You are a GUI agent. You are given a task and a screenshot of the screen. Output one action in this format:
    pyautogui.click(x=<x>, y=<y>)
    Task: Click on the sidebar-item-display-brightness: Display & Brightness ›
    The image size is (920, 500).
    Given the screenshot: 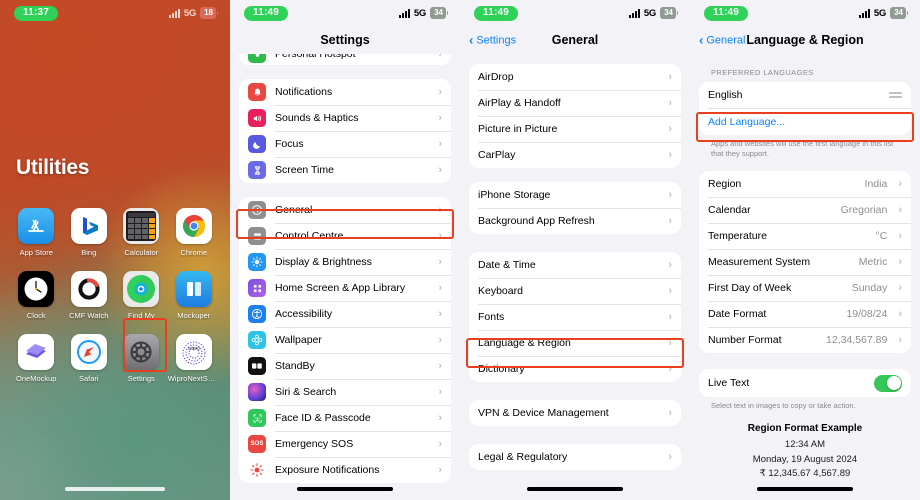 What is the action you would take?
    pyautogui.click(x=345, y=262)
    